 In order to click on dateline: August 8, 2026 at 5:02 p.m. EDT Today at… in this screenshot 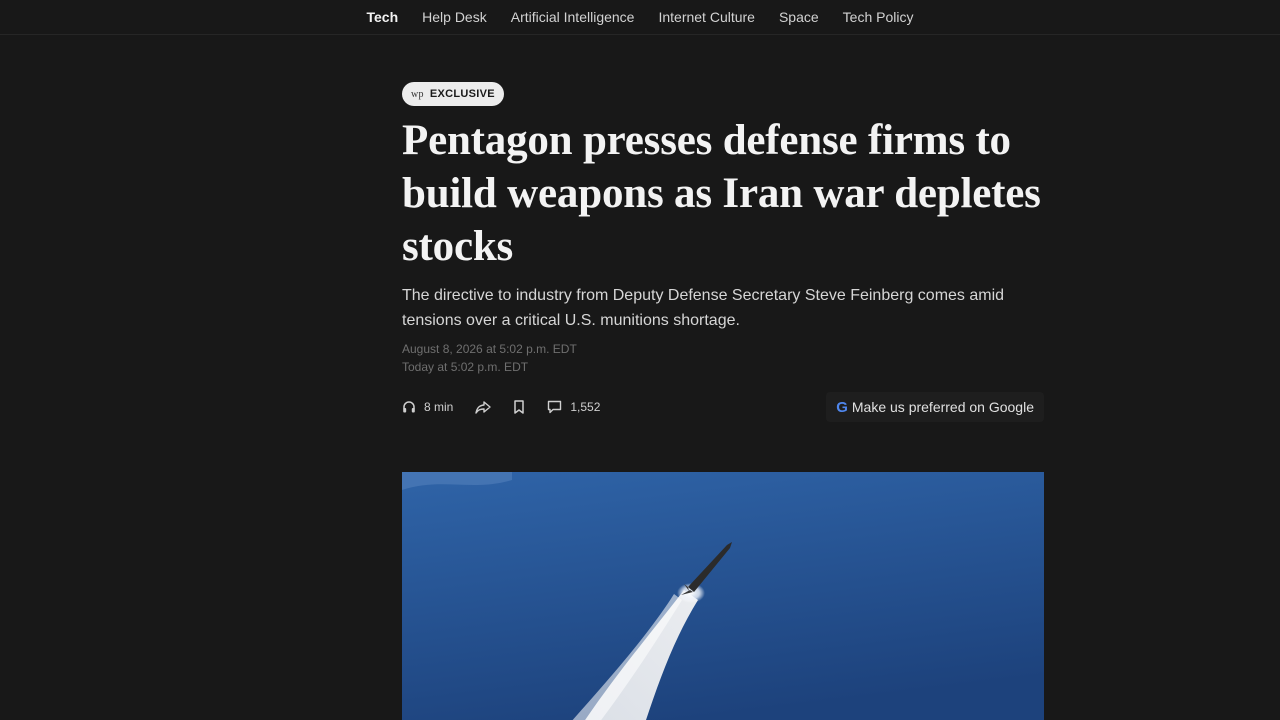, I will do `click(723, 357)`.